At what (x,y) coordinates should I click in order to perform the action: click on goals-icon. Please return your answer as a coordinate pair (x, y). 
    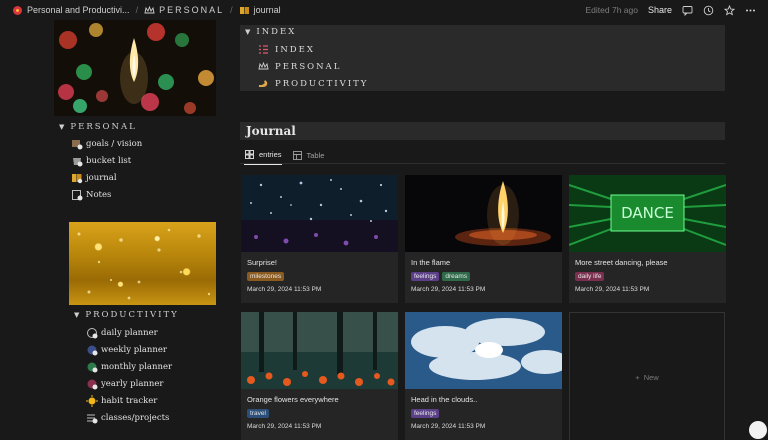
    Looking at the image, I should click on (77, 144).